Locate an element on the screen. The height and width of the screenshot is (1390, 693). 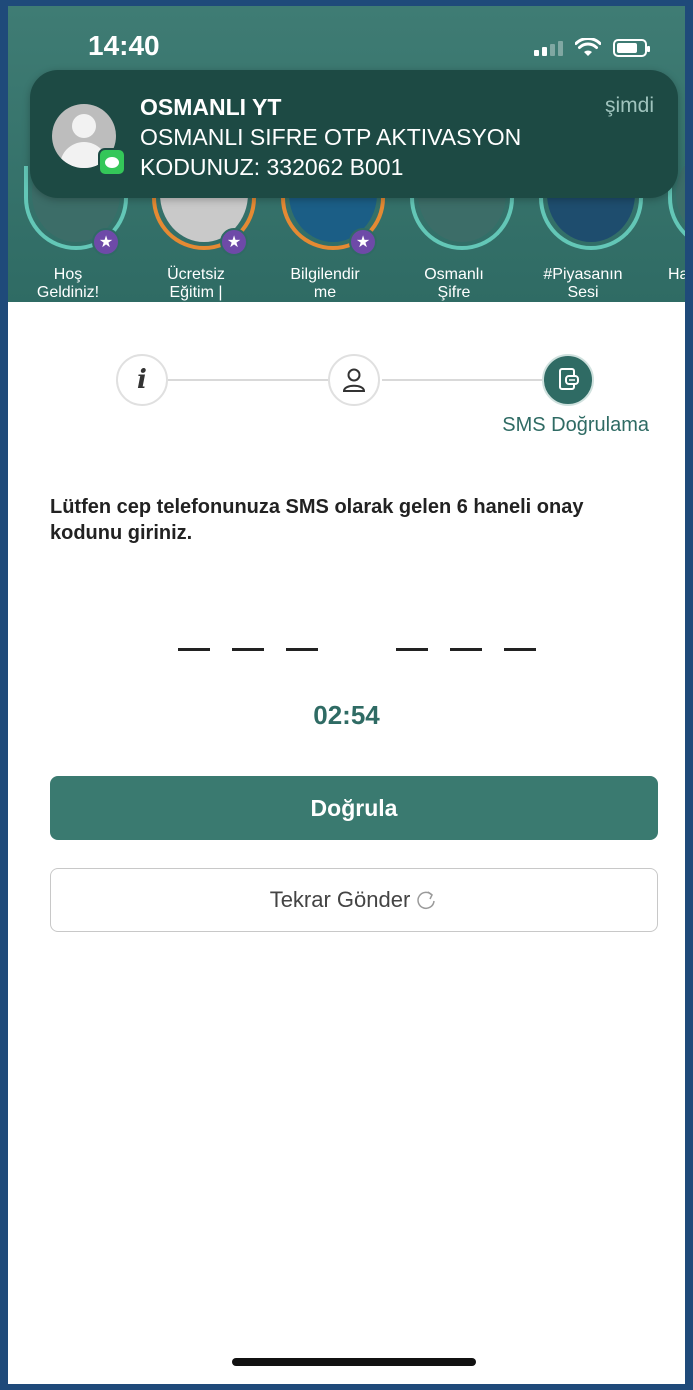
user-icon is located at coordinates (354, 380).